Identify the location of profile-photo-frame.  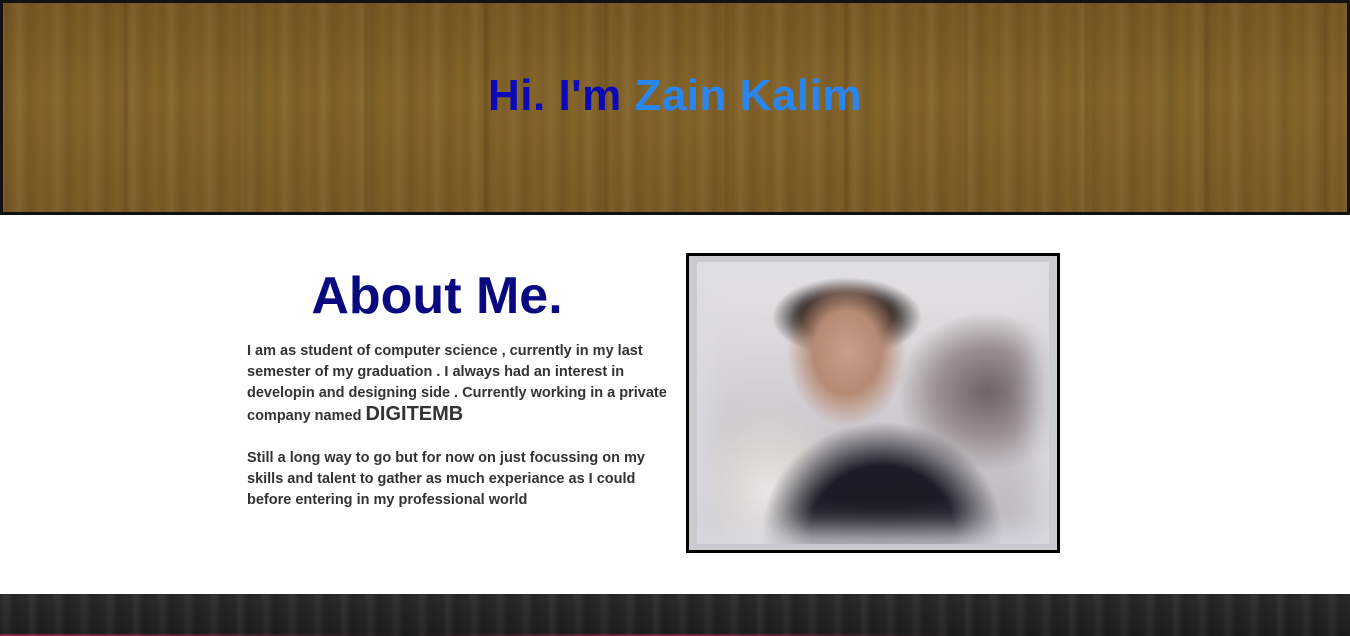
(873, 403).